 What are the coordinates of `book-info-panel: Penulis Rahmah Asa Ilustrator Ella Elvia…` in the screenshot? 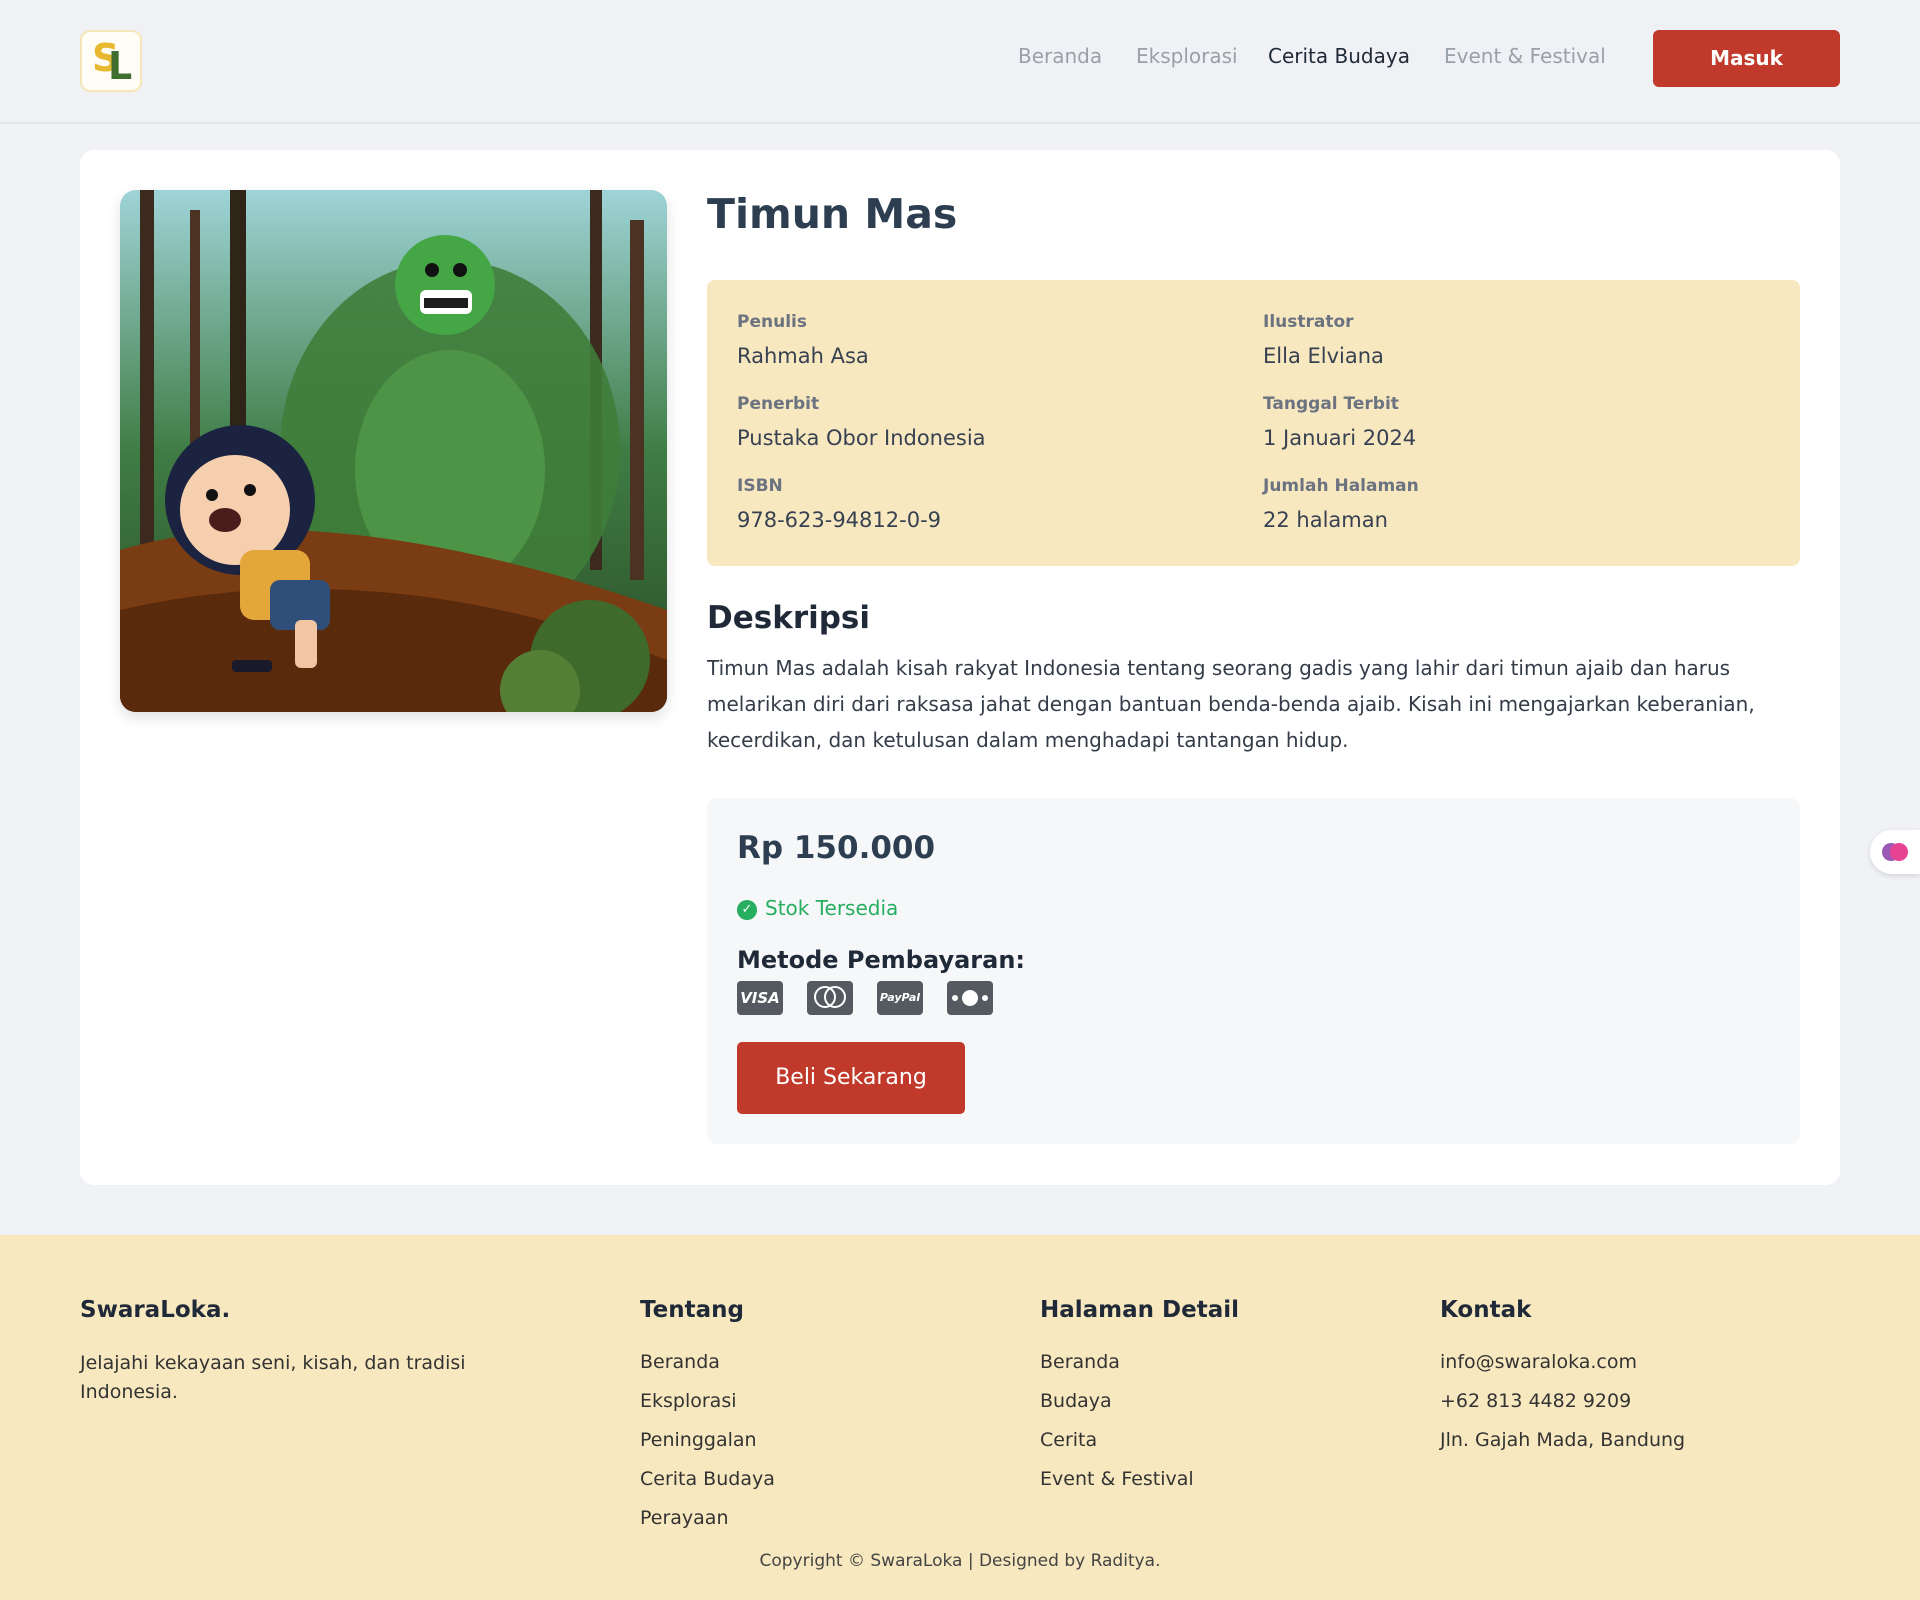 It's located at (1253, 423).